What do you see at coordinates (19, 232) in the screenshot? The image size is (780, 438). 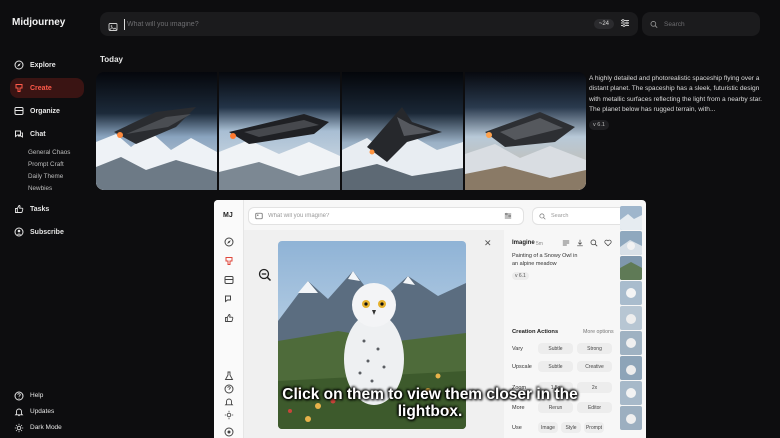 I see `user-icon` at bounding box center [19, 232].